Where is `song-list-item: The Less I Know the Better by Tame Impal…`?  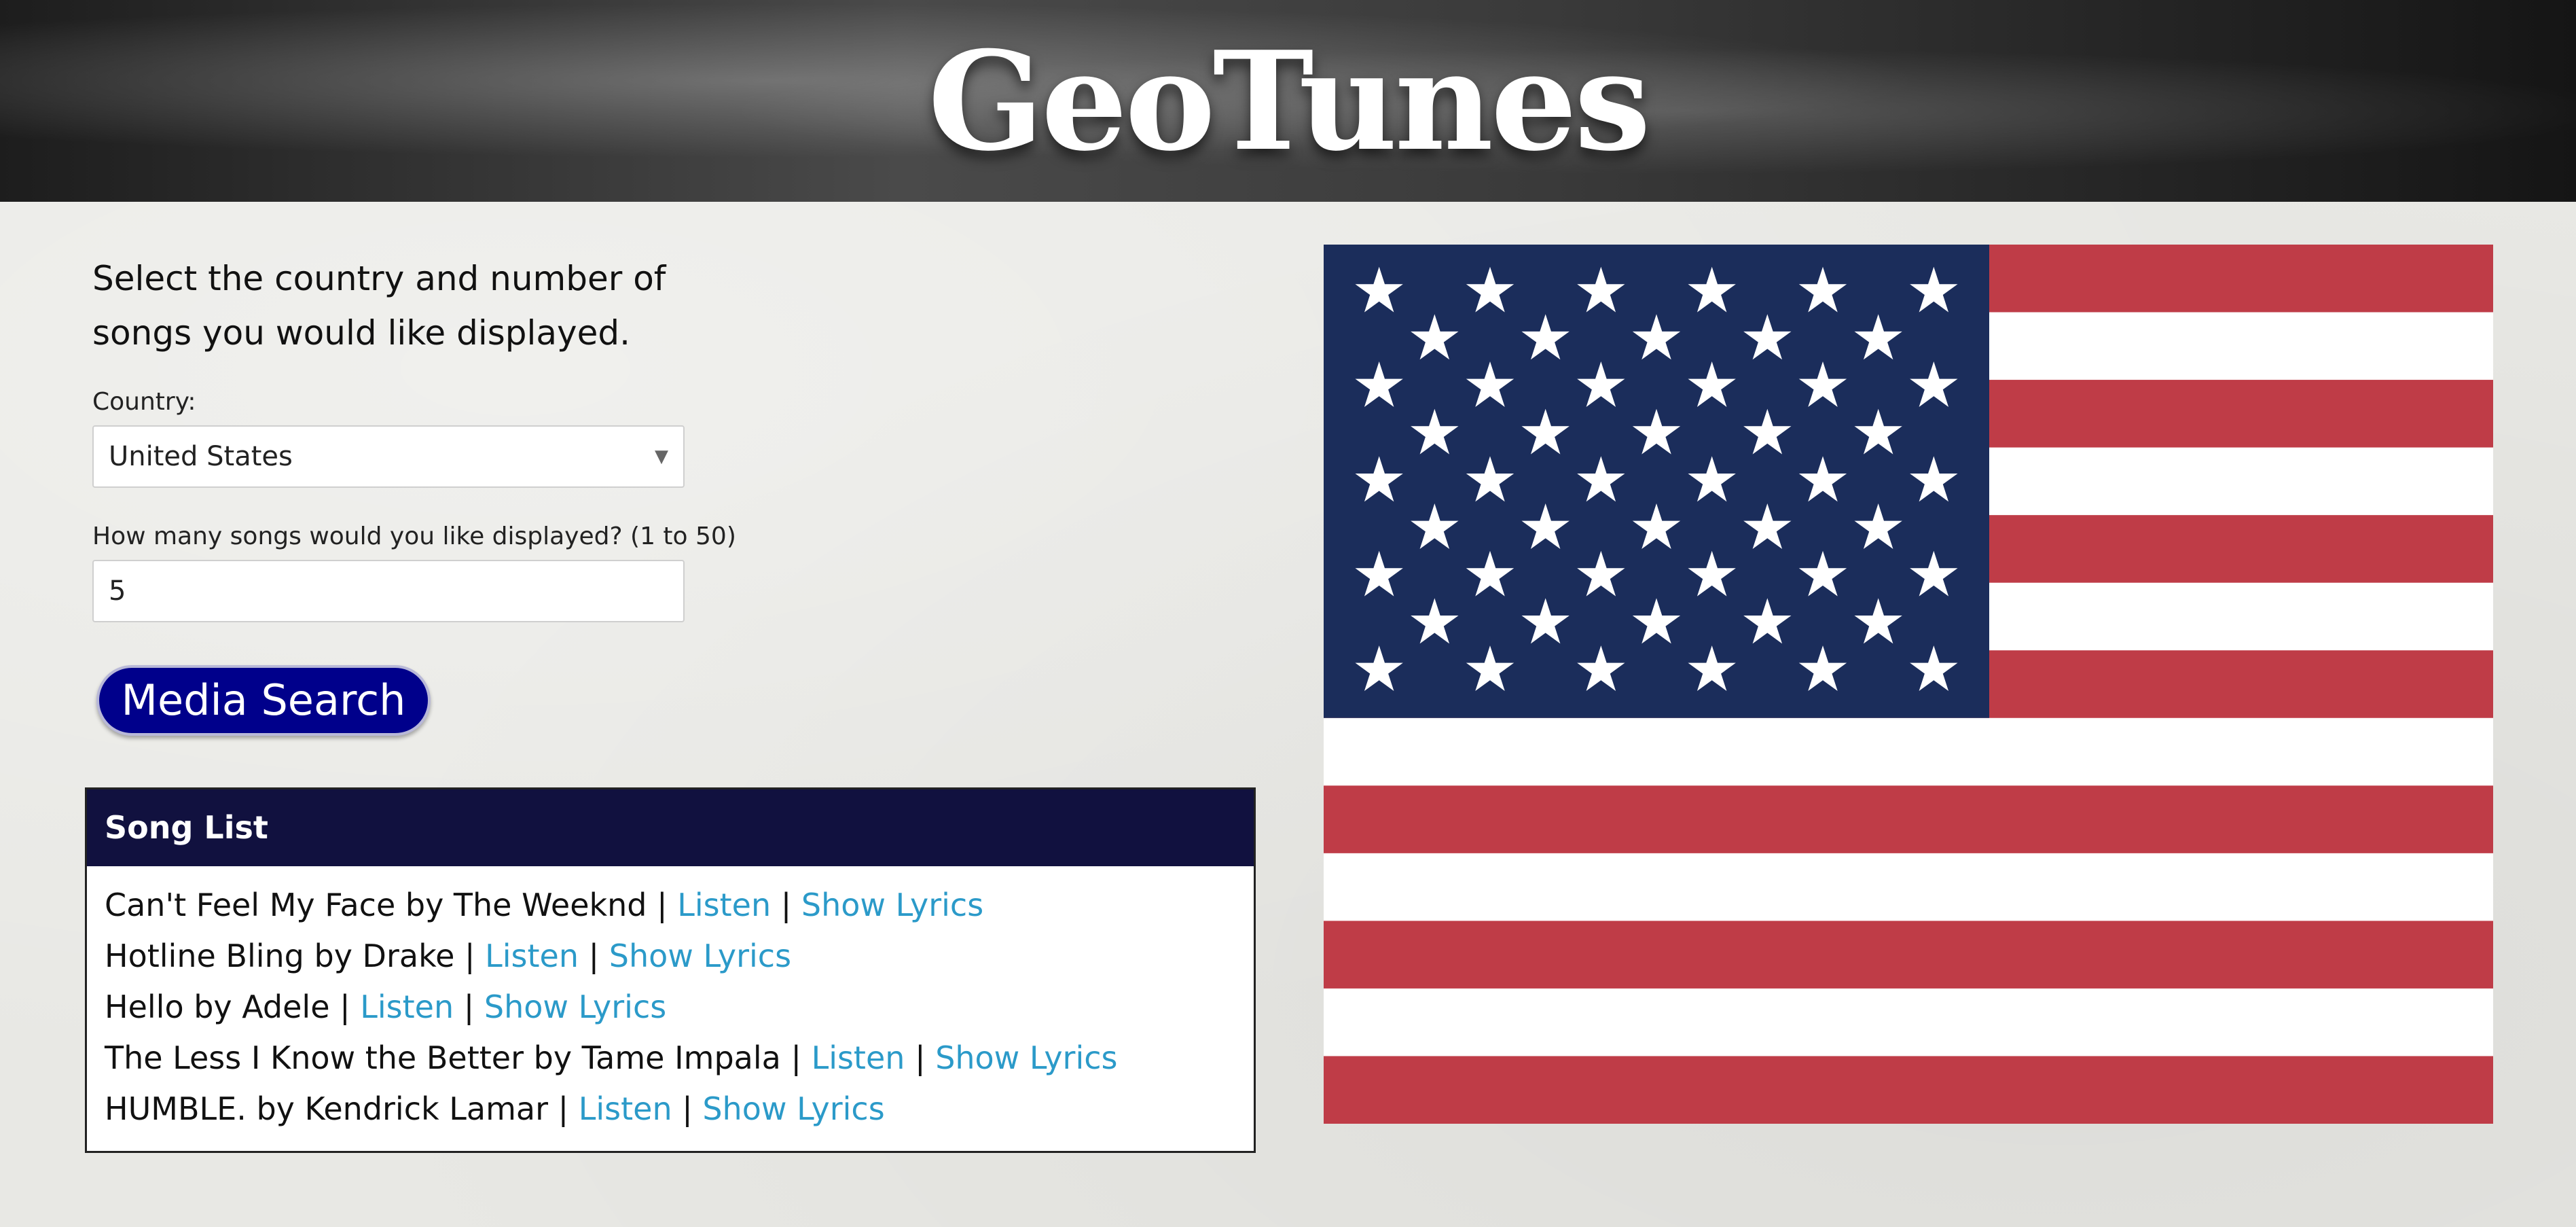 song-list-item: The Less I Know the Better by Tame Impal… is located at coordinates (679, 1058).